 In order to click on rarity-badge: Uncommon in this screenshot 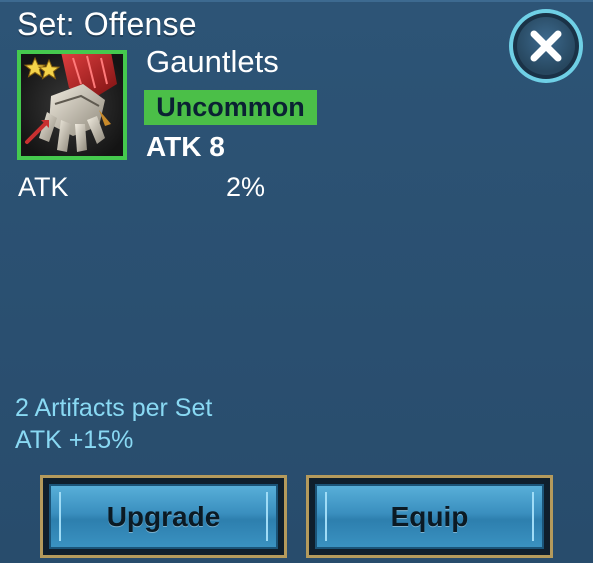, I will do `click(230, 107)`.